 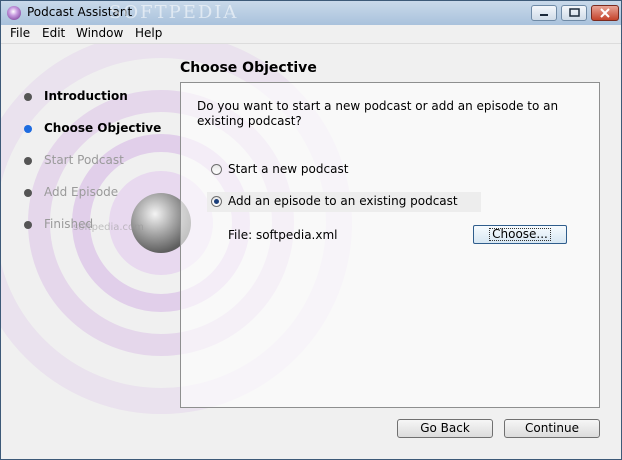 What do you see at coordinates (99, 33) in the screenshot?
I see `menu-window: Window` at bounding box center [99, 33].